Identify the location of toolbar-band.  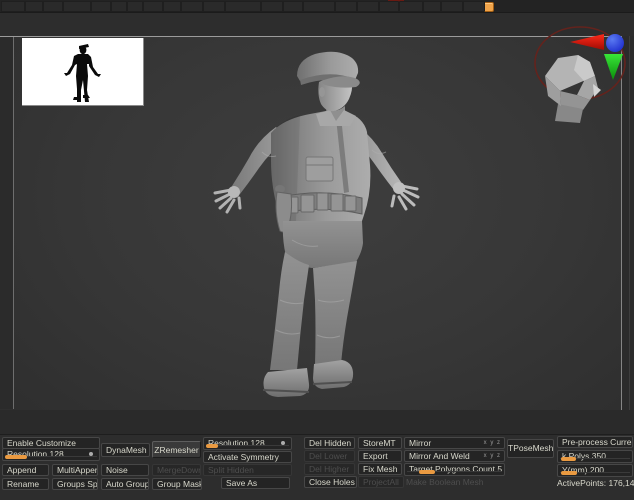
(317, 24).